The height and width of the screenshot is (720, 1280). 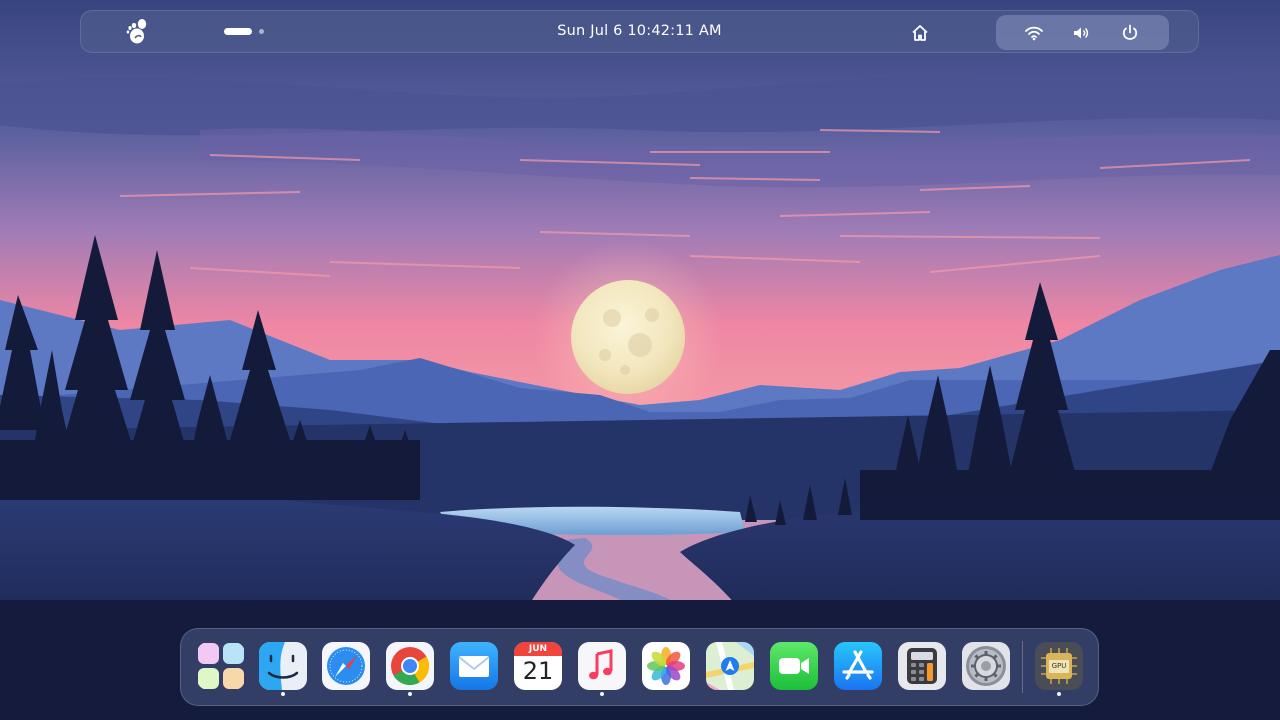 I want to click on dock-app-music, so click(x=602, y=666).